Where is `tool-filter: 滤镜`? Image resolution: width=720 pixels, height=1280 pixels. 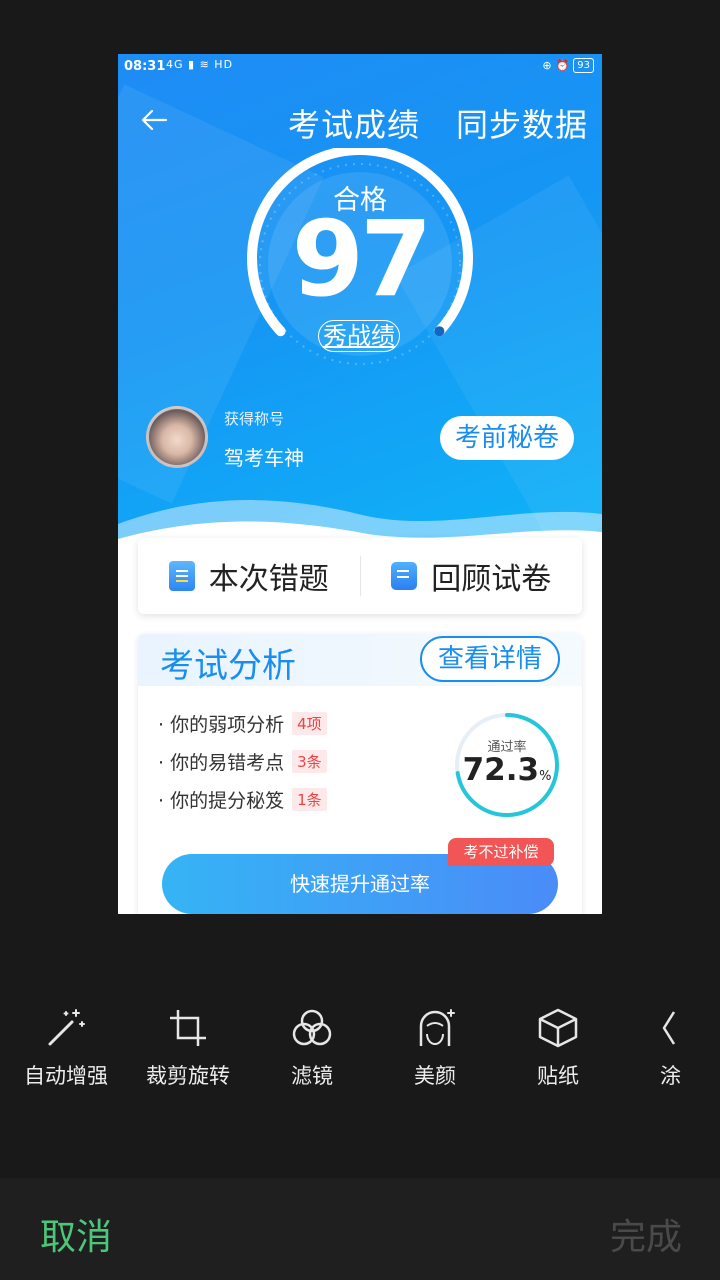 tool-filter: 滤镜 is located at coordinates (312, 1045).